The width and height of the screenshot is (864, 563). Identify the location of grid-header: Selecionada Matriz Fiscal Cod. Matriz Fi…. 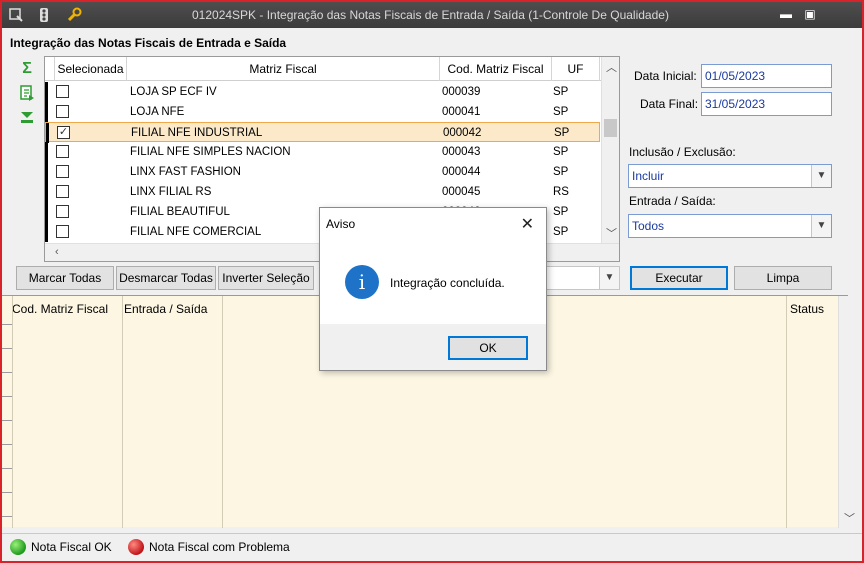
(332, 69).